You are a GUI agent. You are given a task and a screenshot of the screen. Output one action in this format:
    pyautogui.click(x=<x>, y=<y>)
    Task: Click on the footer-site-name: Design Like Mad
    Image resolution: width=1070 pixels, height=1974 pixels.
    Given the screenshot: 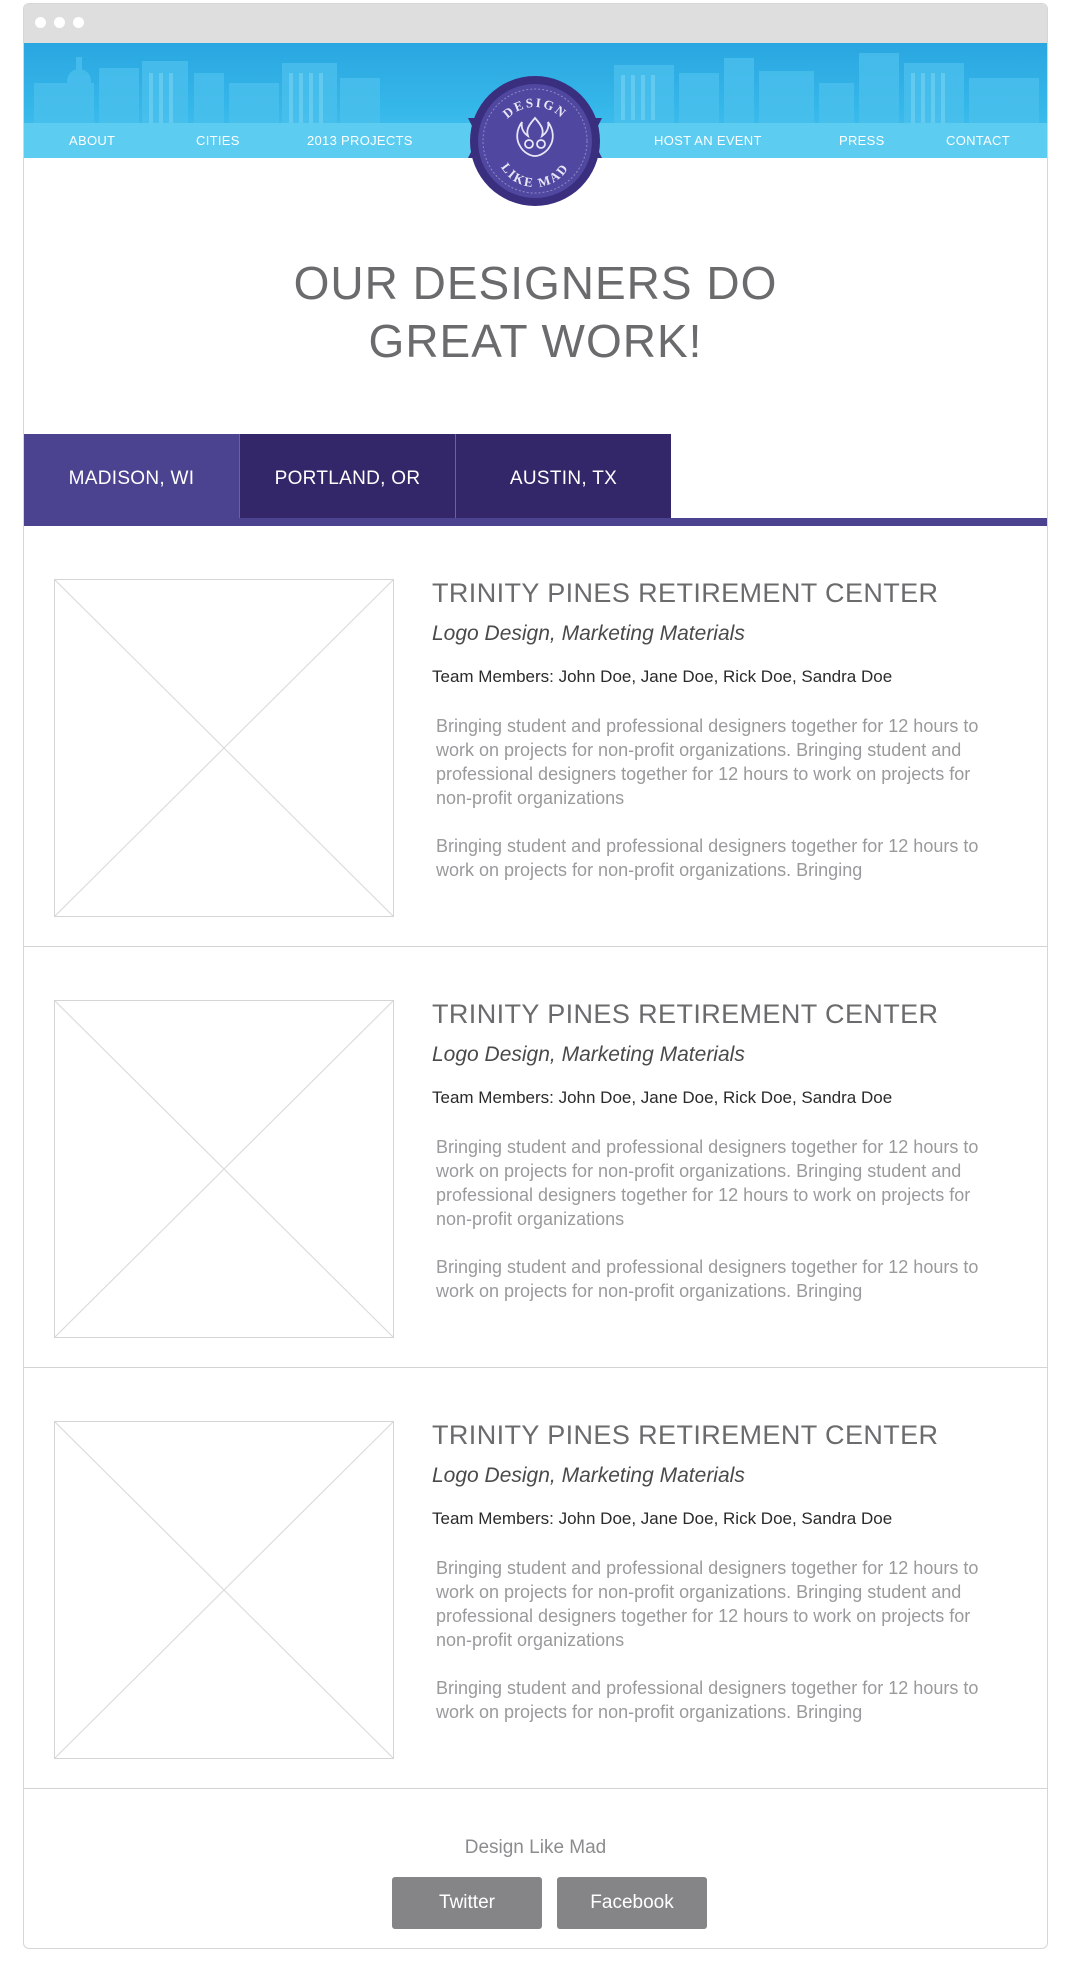 What is the action you would take?
    pyautogui.click(x=535, y=1847)
    